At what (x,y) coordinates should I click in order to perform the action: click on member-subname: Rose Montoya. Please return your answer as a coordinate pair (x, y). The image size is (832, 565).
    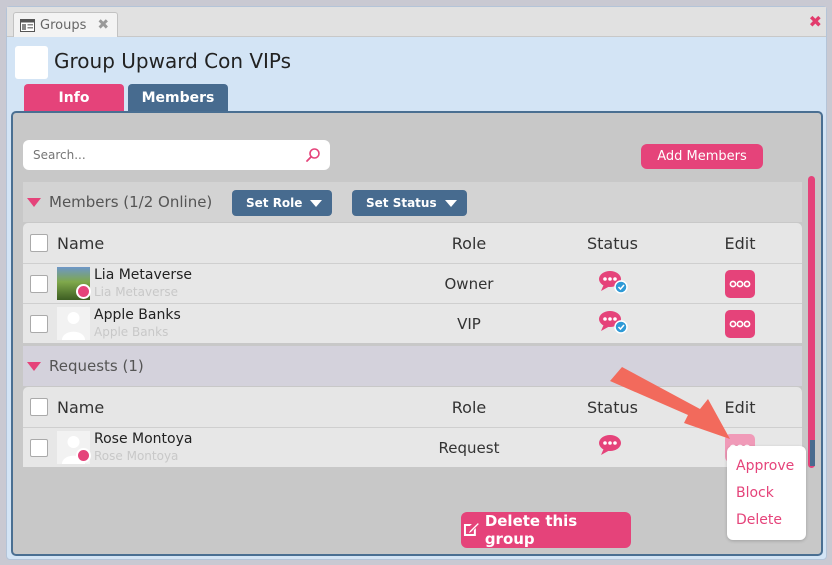
    Looking at the image, I should click on (136, 456).